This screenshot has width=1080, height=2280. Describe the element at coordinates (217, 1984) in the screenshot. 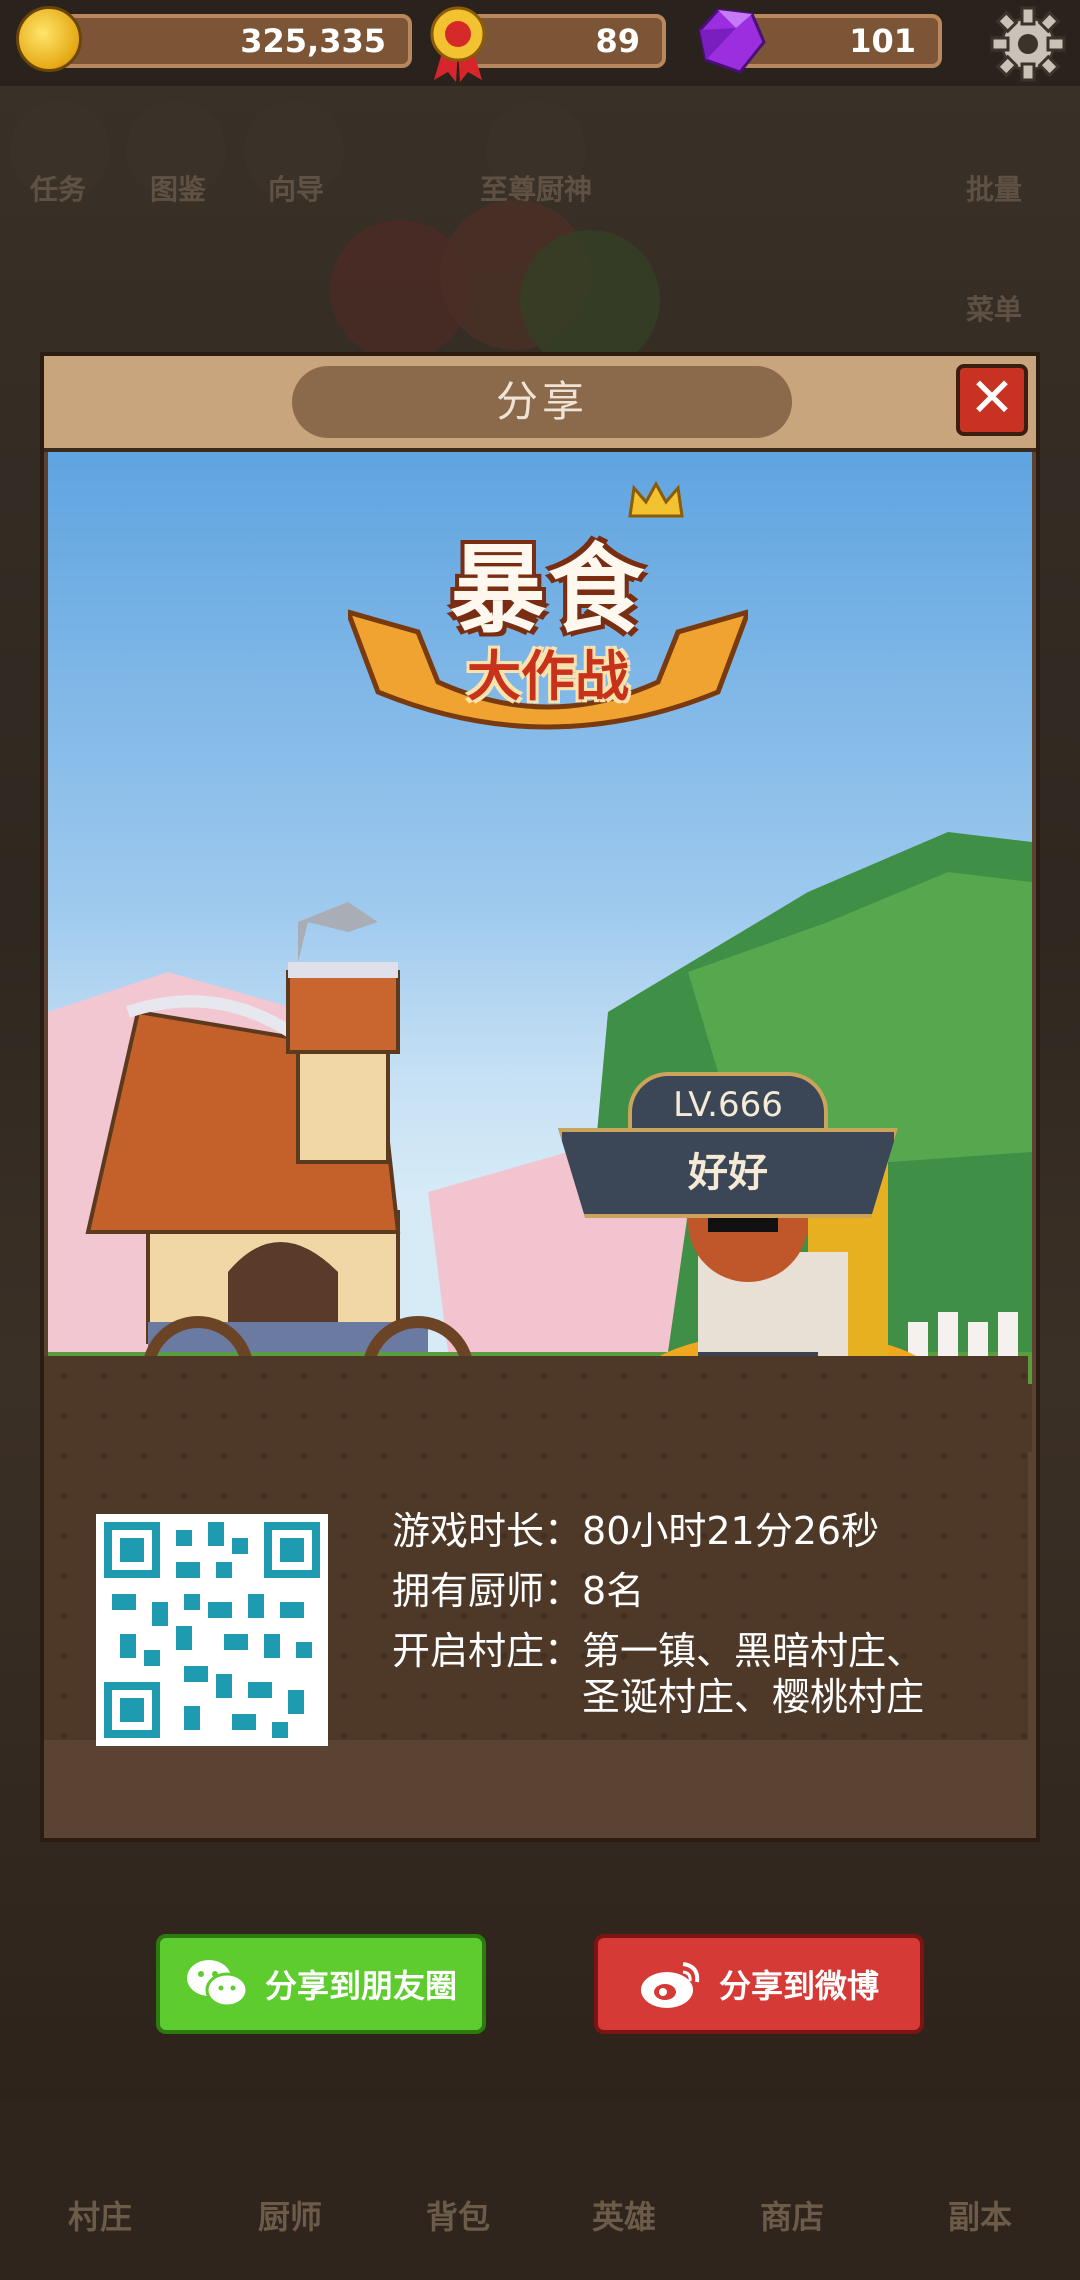

I see `wechat-icon` at that location.